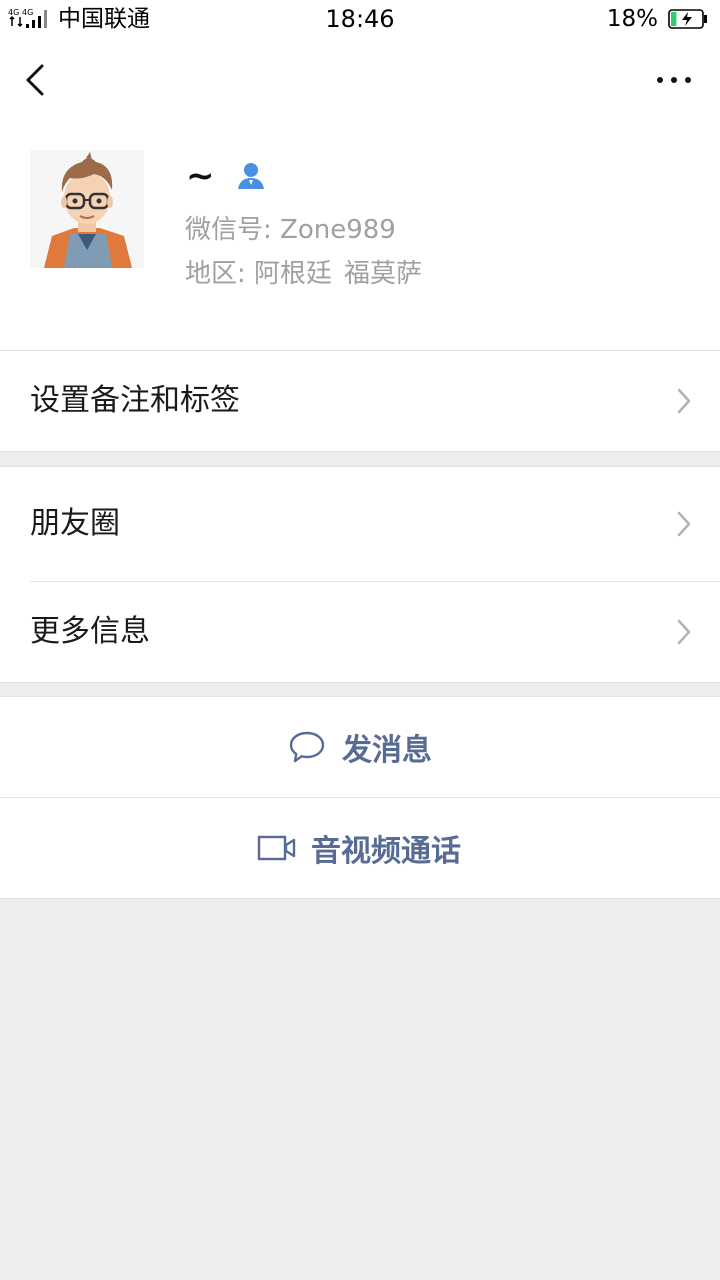 This screenshot has height=1280, width=720. What do you see at coordinates (387, 750) in the screenshot?
I see `send-message-label: 发消息` at bounding box center [387, 750].